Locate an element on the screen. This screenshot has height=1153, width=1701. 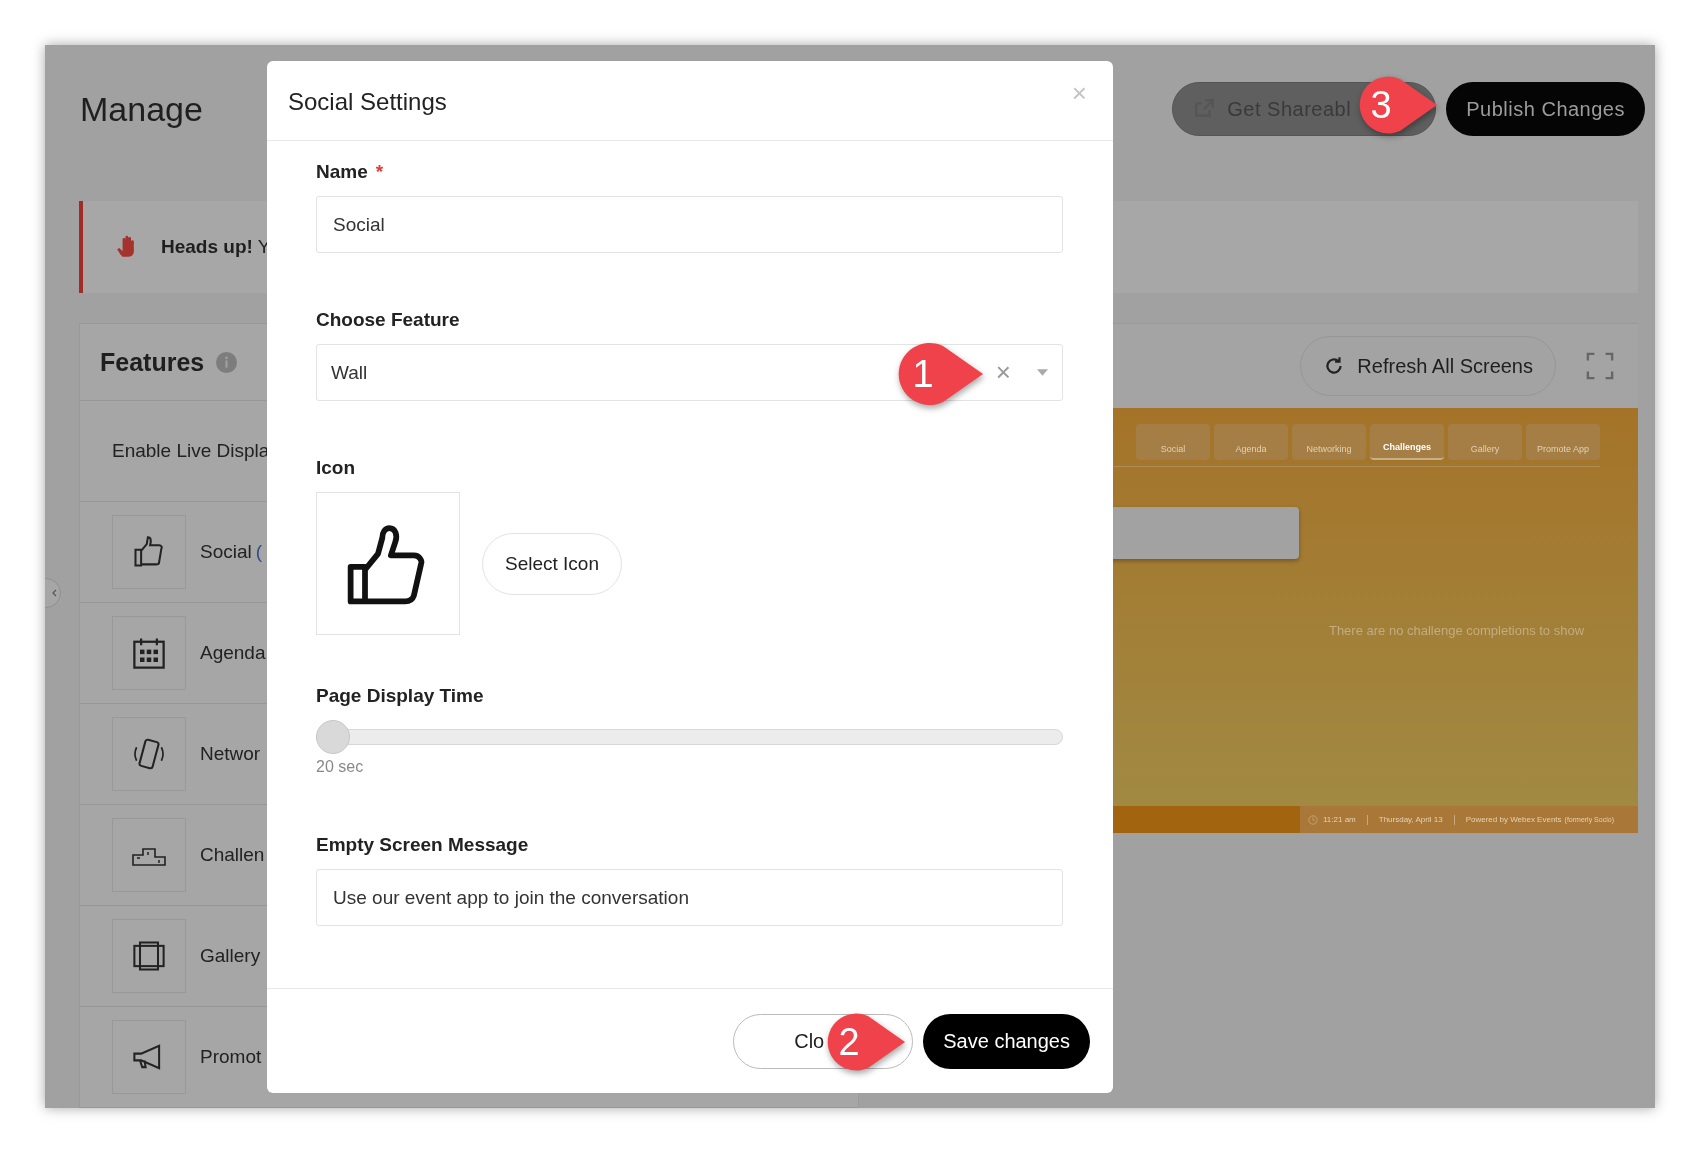
empty-message: There are no challenge completions to show is located at coordinates (1456, 630).